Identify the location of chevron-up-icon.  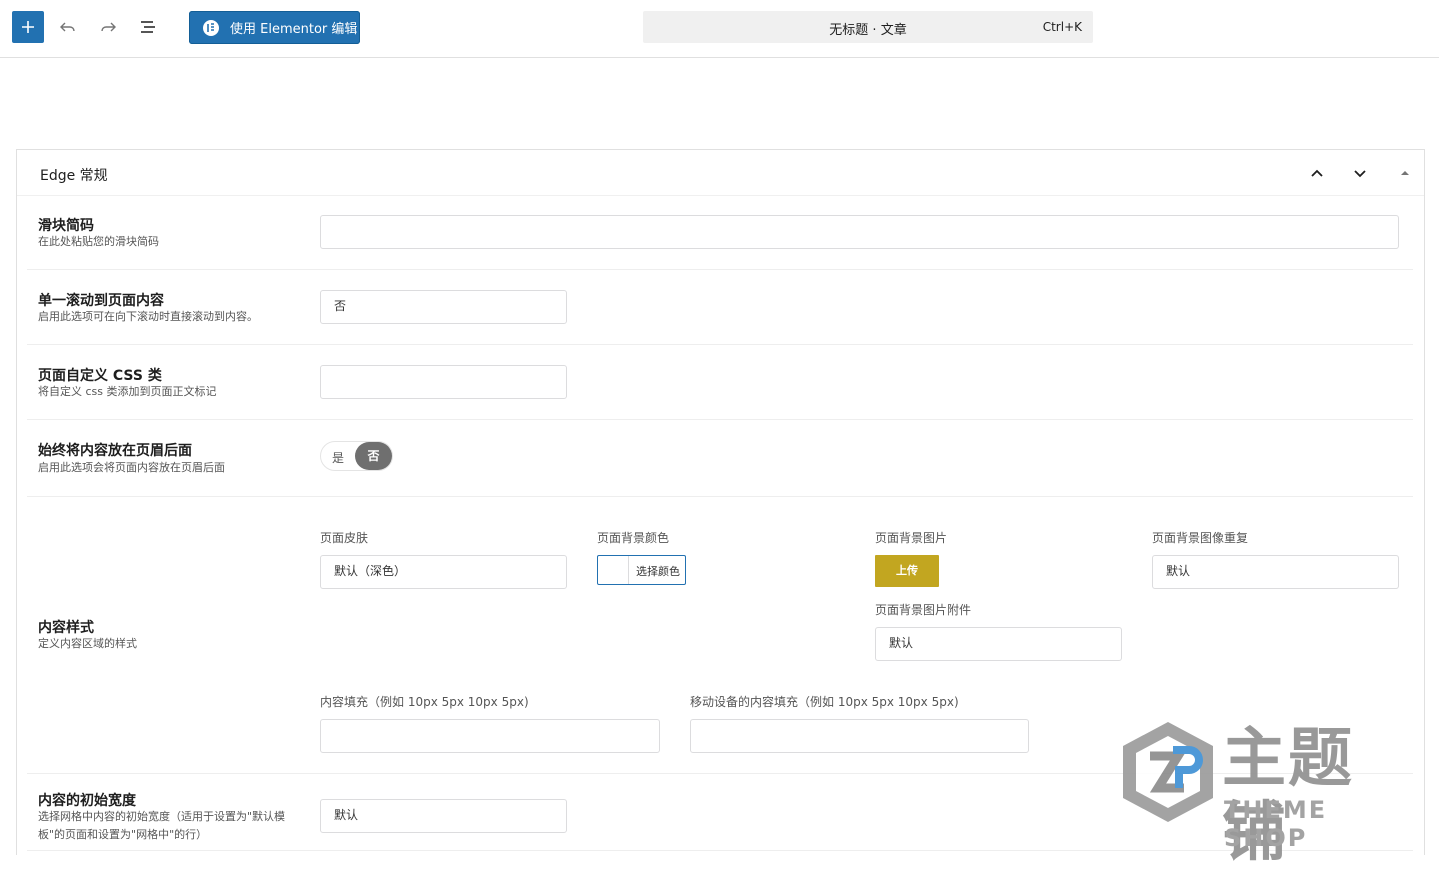
(1317, 173).